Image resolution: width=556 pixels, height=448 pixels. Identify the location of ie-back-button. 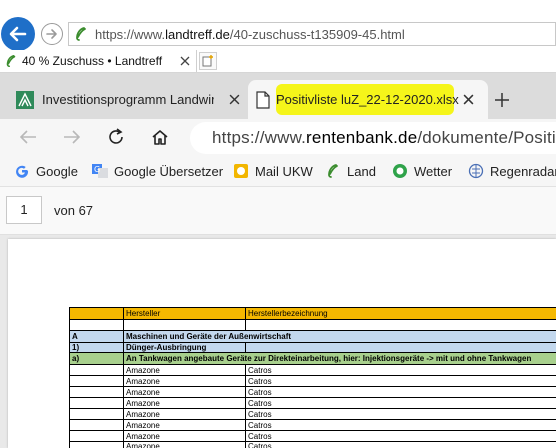
(18, 34).